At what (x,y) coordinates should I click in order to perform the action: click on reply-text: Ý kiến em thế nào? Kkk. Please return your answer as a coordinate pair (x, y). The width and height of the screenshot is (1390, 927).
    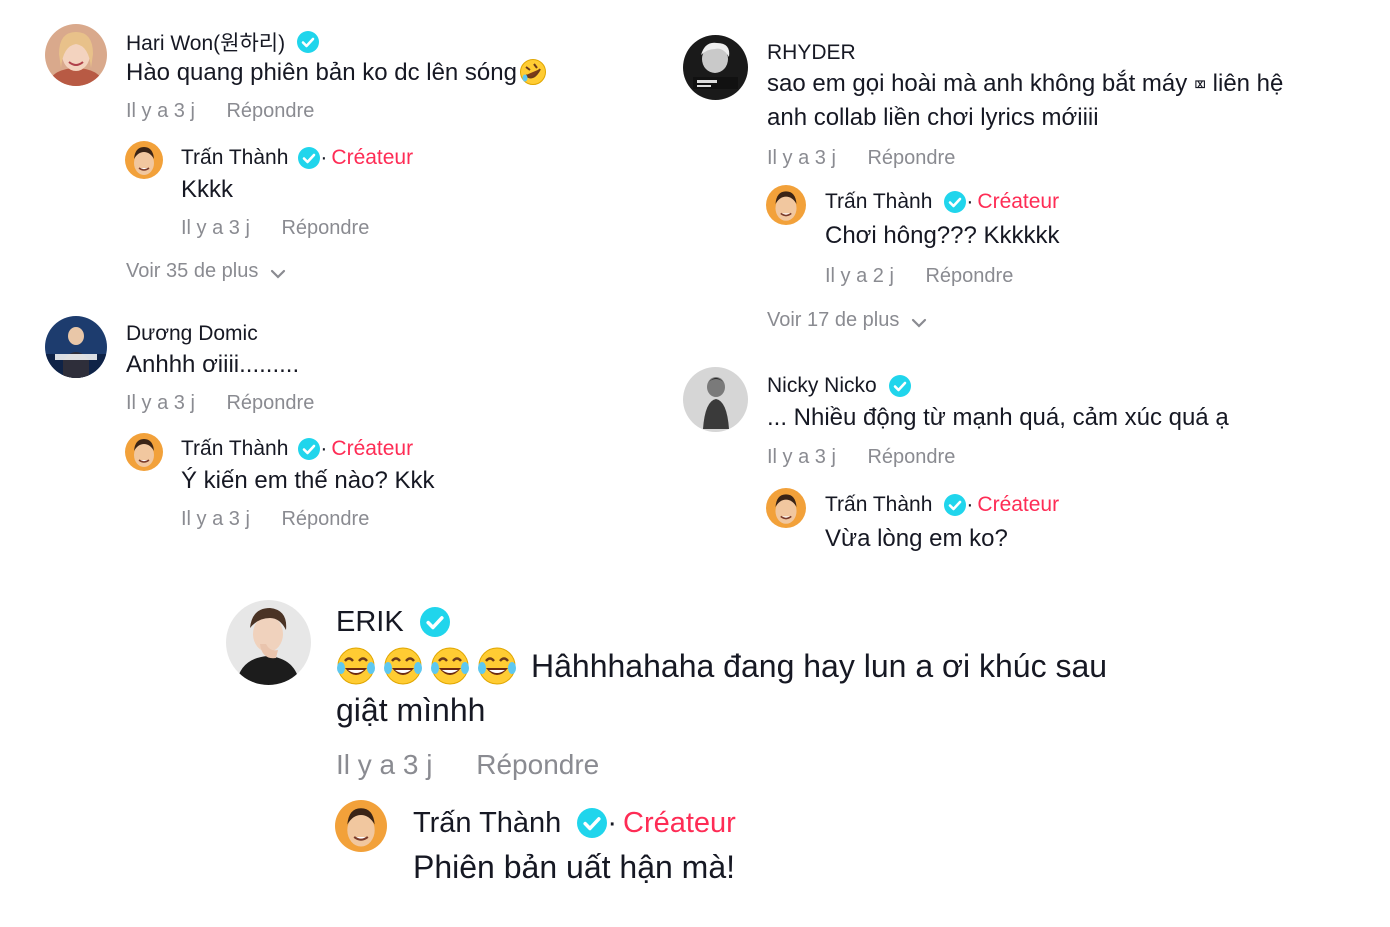
    Looking at the image, I should click on (308, 480).